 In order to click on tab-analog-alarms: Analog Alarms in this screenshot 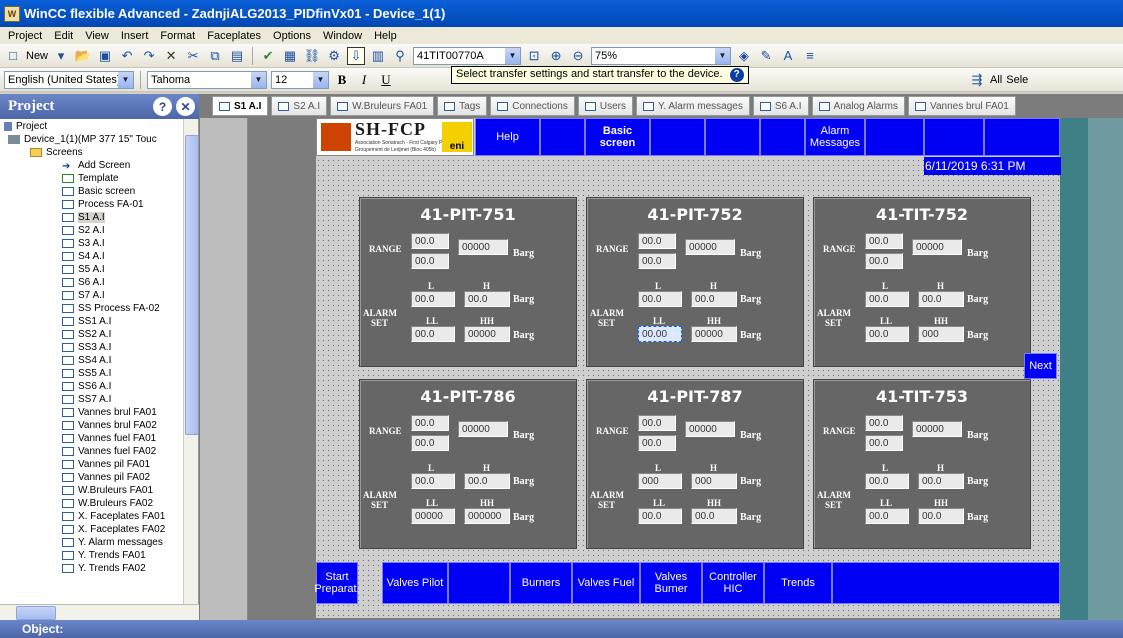, I will do `click(858, 106)`.